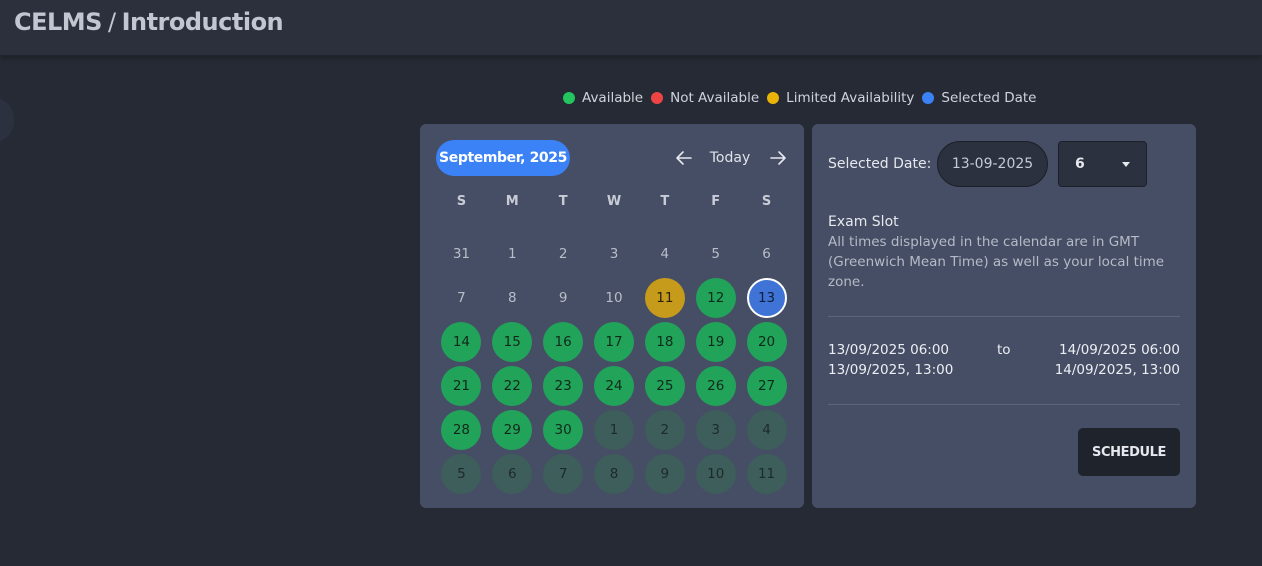 This screenshot has width=1262, height=566. What do you see at coordinates (512, 201) in the screenshot?
I see `weekday-label: M` at bounding box center [512, 201].